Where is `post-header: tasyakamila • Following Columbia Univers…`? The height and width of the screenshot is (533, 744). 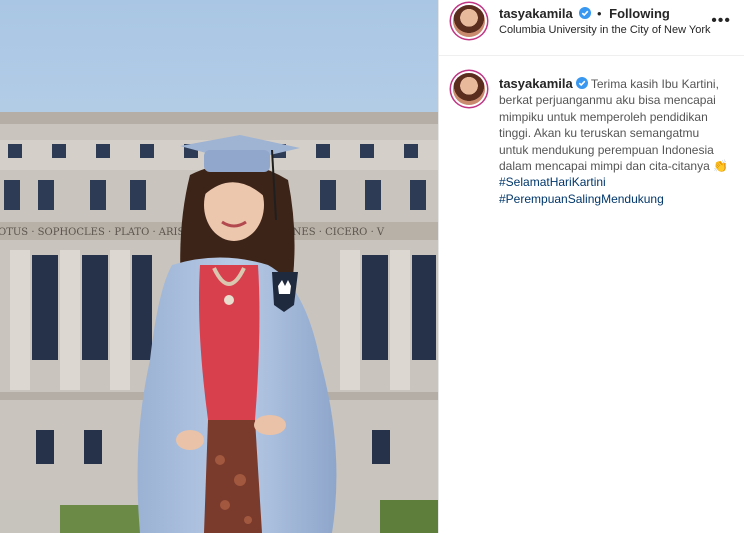 post-header: tasyakamila • Following Columbia Univers… is located at coordinates (591, 28).